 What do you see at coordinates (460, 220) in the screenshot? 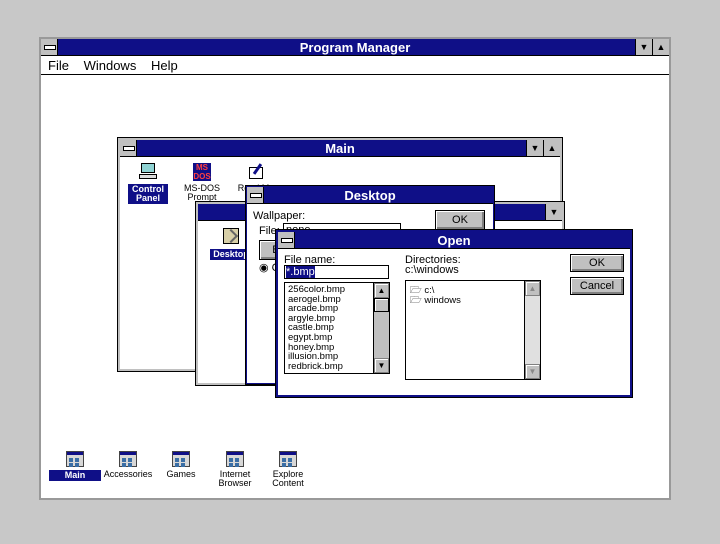
I see `desktop-ok-button: OK` at bounding box center [460, 220].